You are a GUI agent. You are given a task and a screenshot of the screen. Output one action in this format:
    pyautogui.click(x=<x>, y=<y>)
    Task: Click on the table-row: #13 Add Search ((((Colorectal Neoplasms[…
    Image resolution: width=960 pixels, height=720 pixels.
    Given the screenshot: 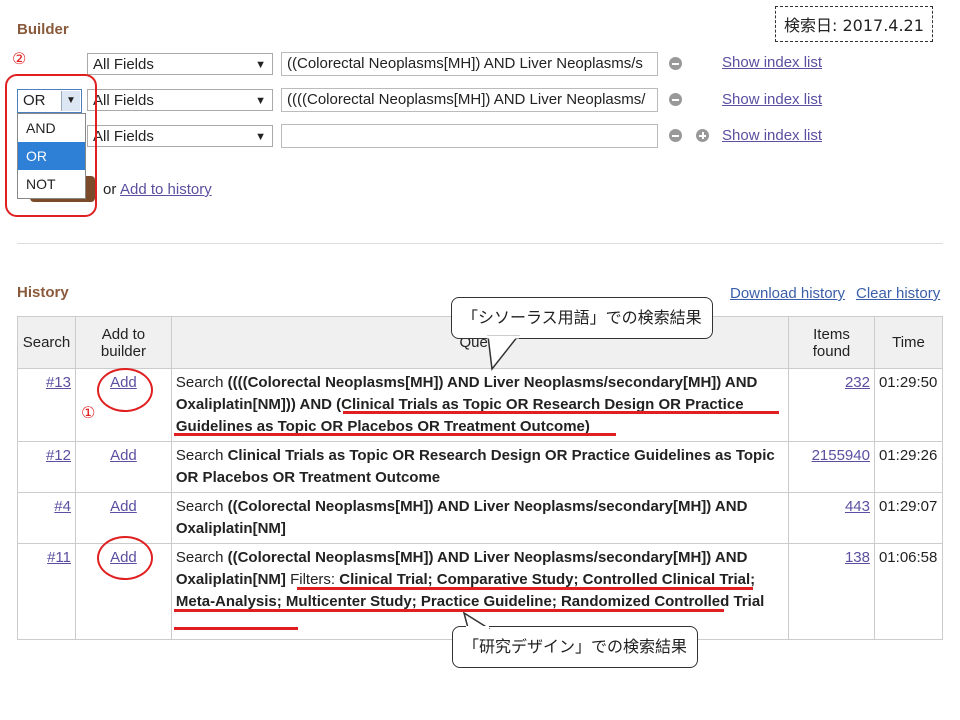 What is the action you would take?
    pyautogui.click(x=480, y=405)
    